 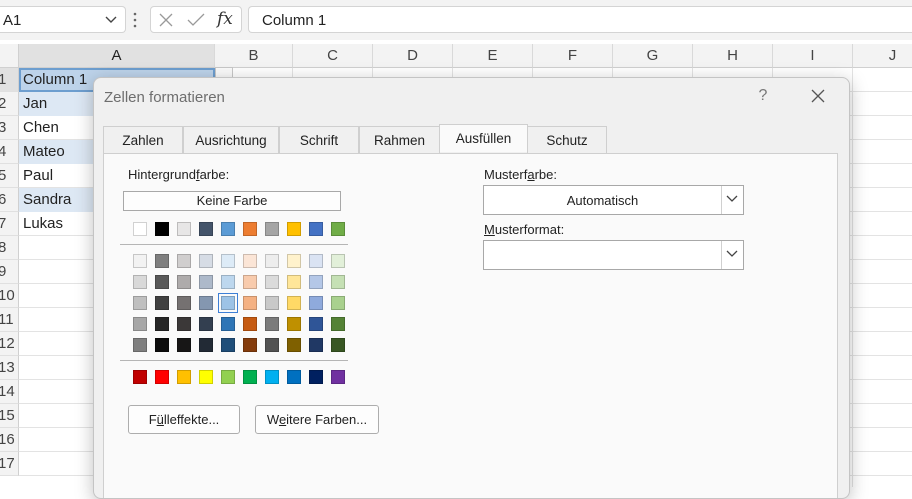 I want to click on pattern-color-dropdown-button, so click(x=732, y=200).